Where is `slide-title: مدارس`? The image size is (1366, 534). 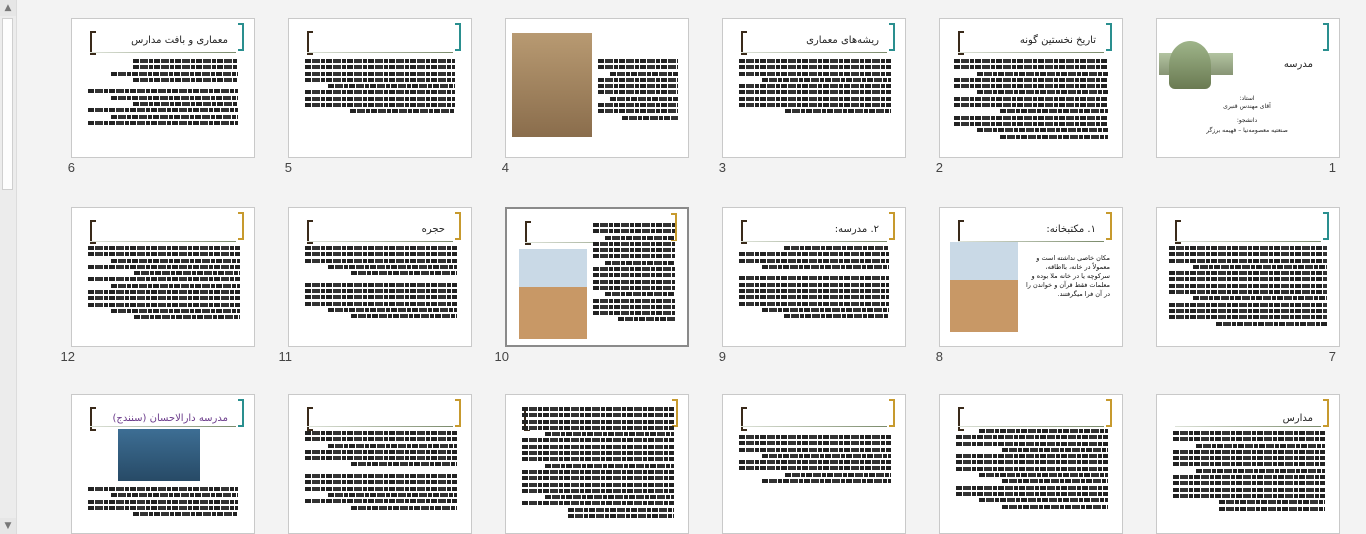
slide-title: مدارس is located at coordinates (1297, 418).